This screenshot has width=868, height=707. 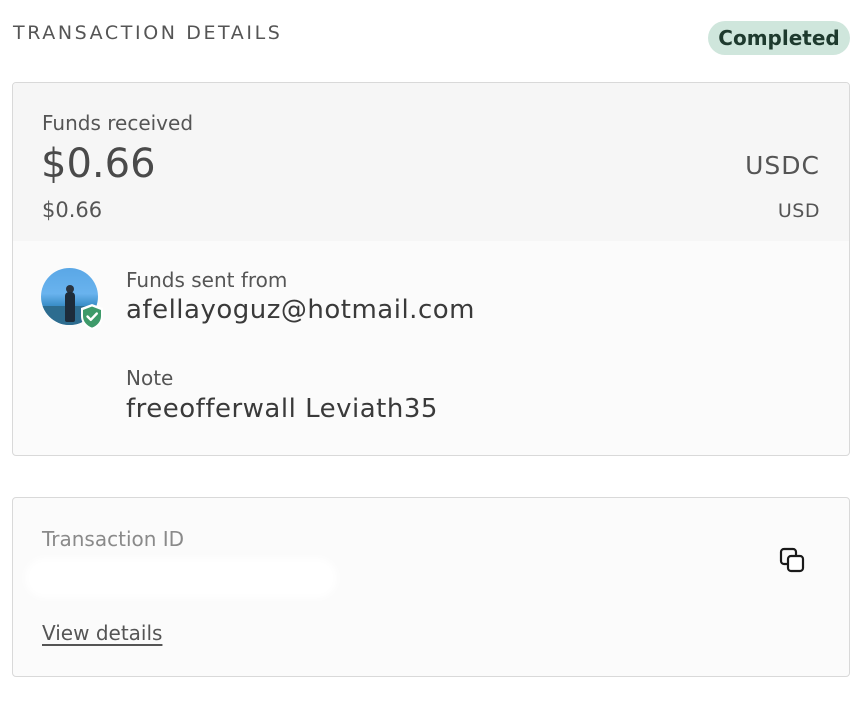 What do you see at coordinates (792, 560) in the screenshot?
I see `copy-icon` at bounding box center [792, 560].